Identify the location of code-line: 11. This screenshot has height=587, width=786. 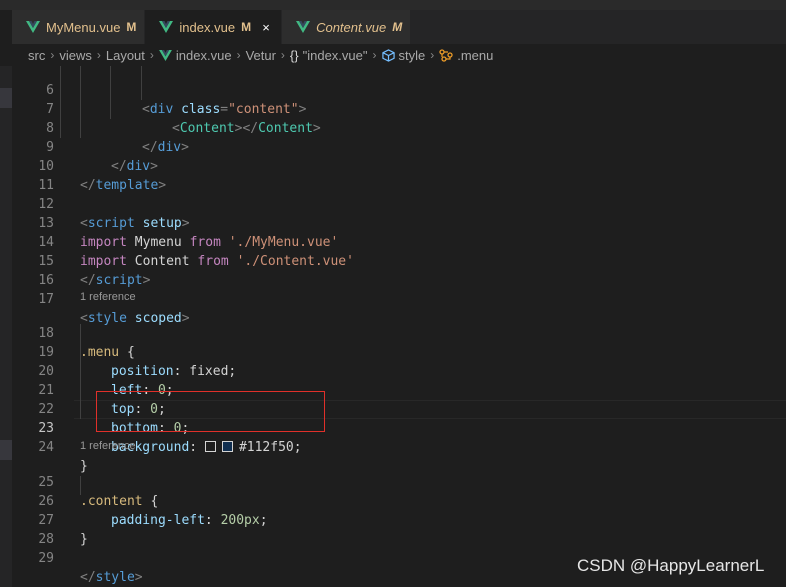
(399, 175).